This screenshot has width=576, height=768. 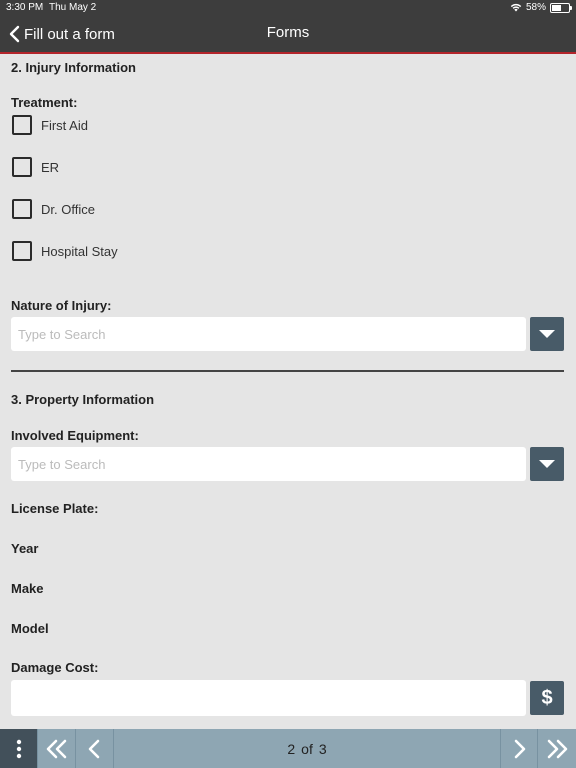 I want to click on treatment-label: Treatment:, so click(x=44, y=102).